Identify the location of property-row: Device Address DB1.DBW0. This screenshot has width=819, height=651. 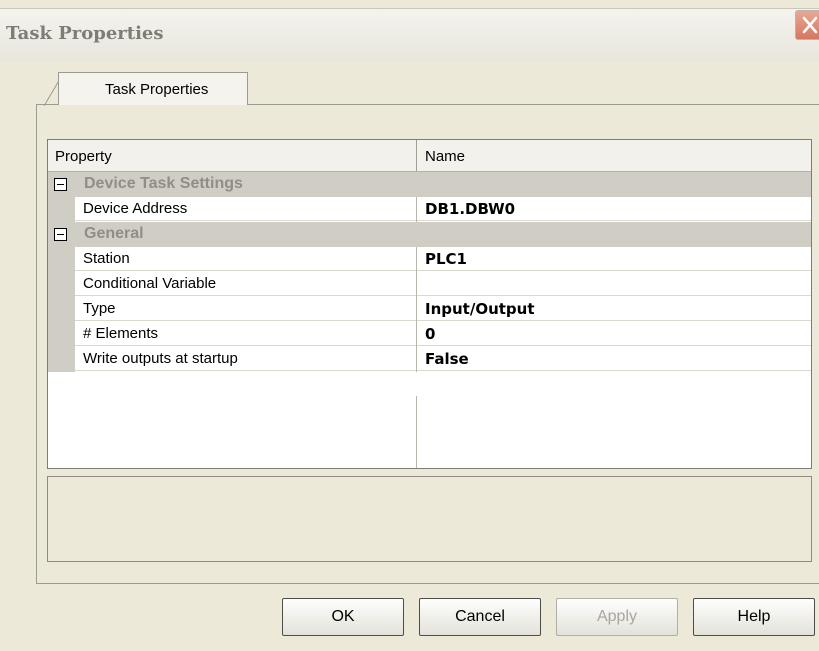
(429, 209).